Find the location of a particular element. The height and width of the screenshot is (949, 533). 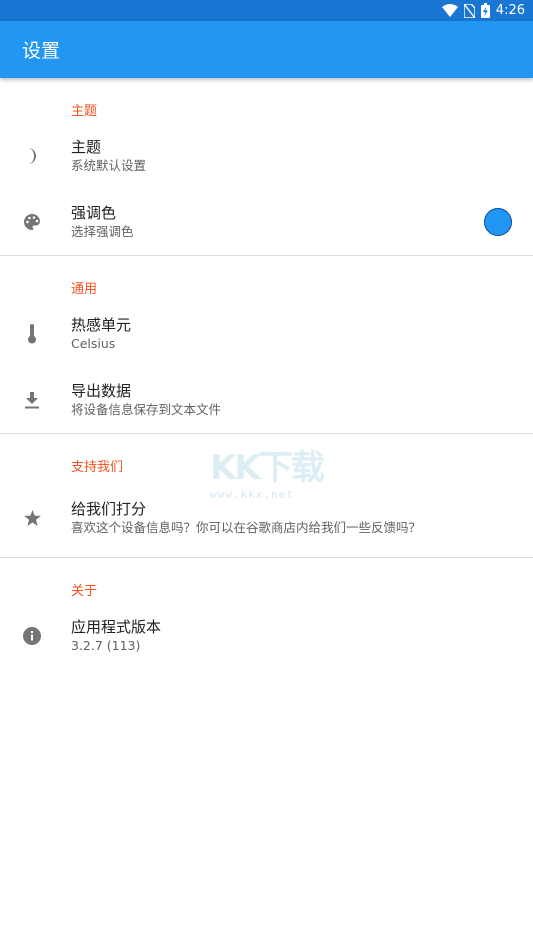

setting-item-theme: 主题 系统默认设置 is located at coordinates (266, 156).